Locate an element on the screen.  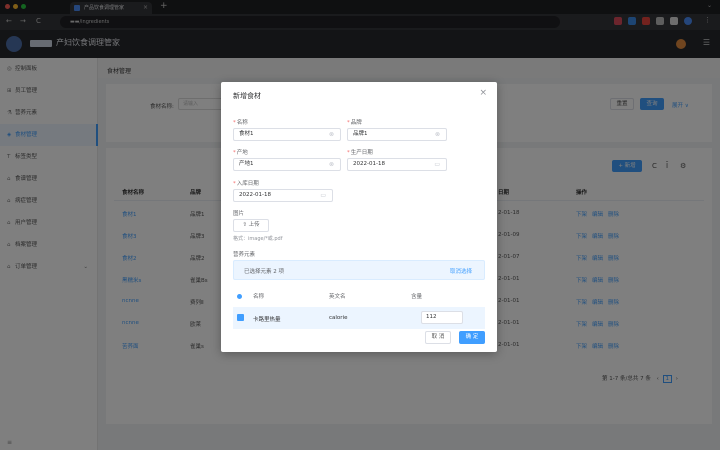
storage-date-picker: 2022-01-18 ▭ is located at coordinates (283, 195).